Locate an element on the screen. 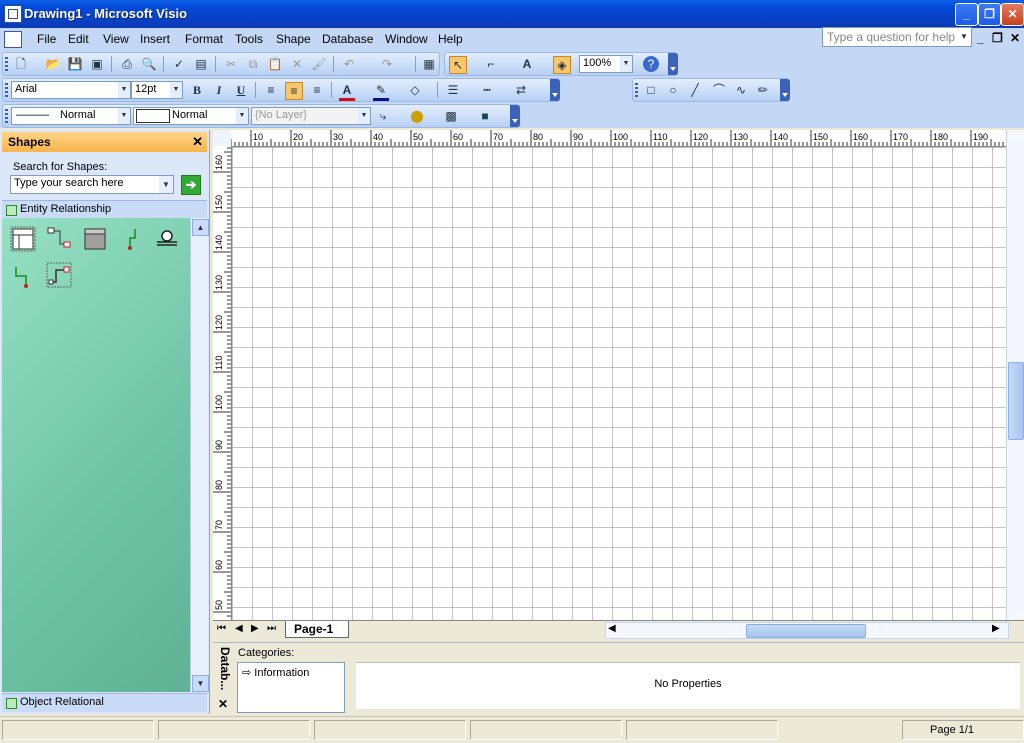 This screenshot has width=1024, height=743. next-page-icon: ▶ is located at coordinates (255, 628).